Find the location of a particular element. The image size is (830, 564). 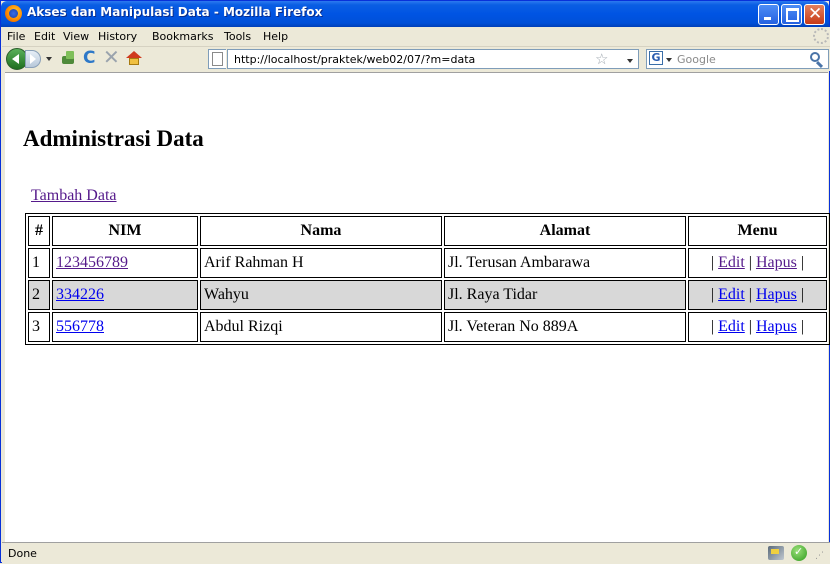

menu-view: View is located at coordinates (76, 36).